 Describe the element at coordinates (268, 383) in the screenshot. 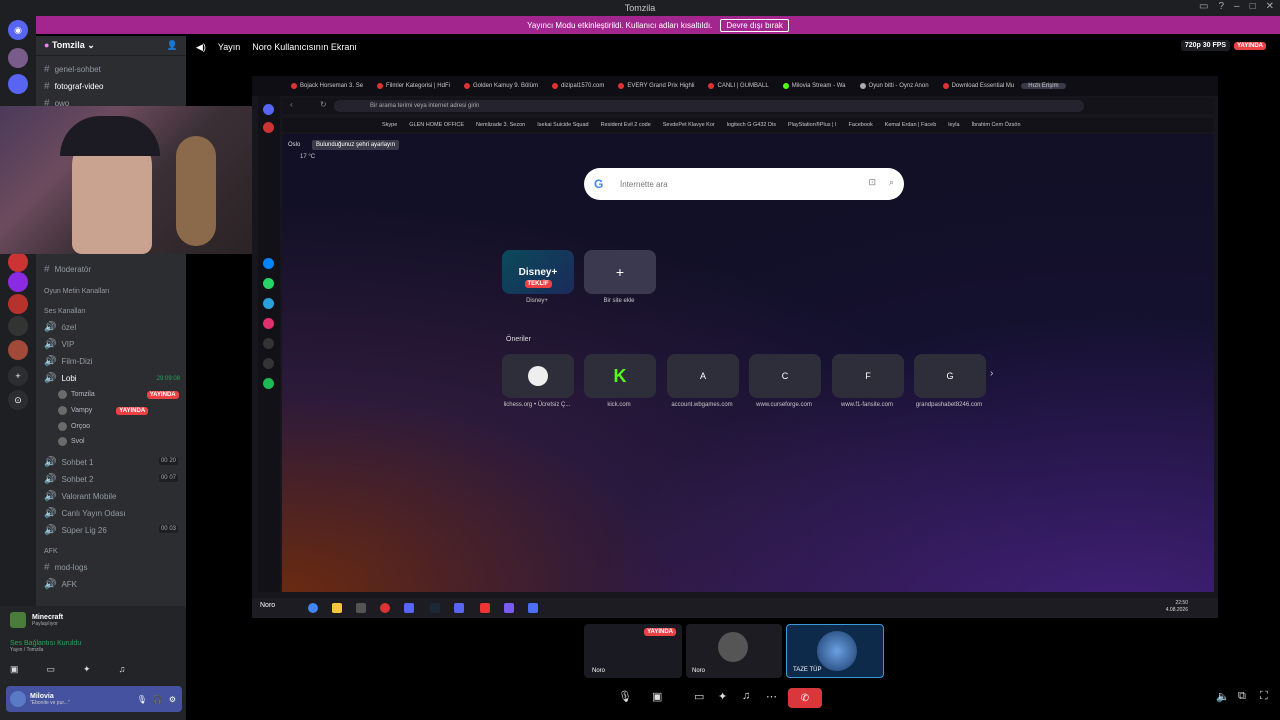

I see `spotify-icon` at that location.